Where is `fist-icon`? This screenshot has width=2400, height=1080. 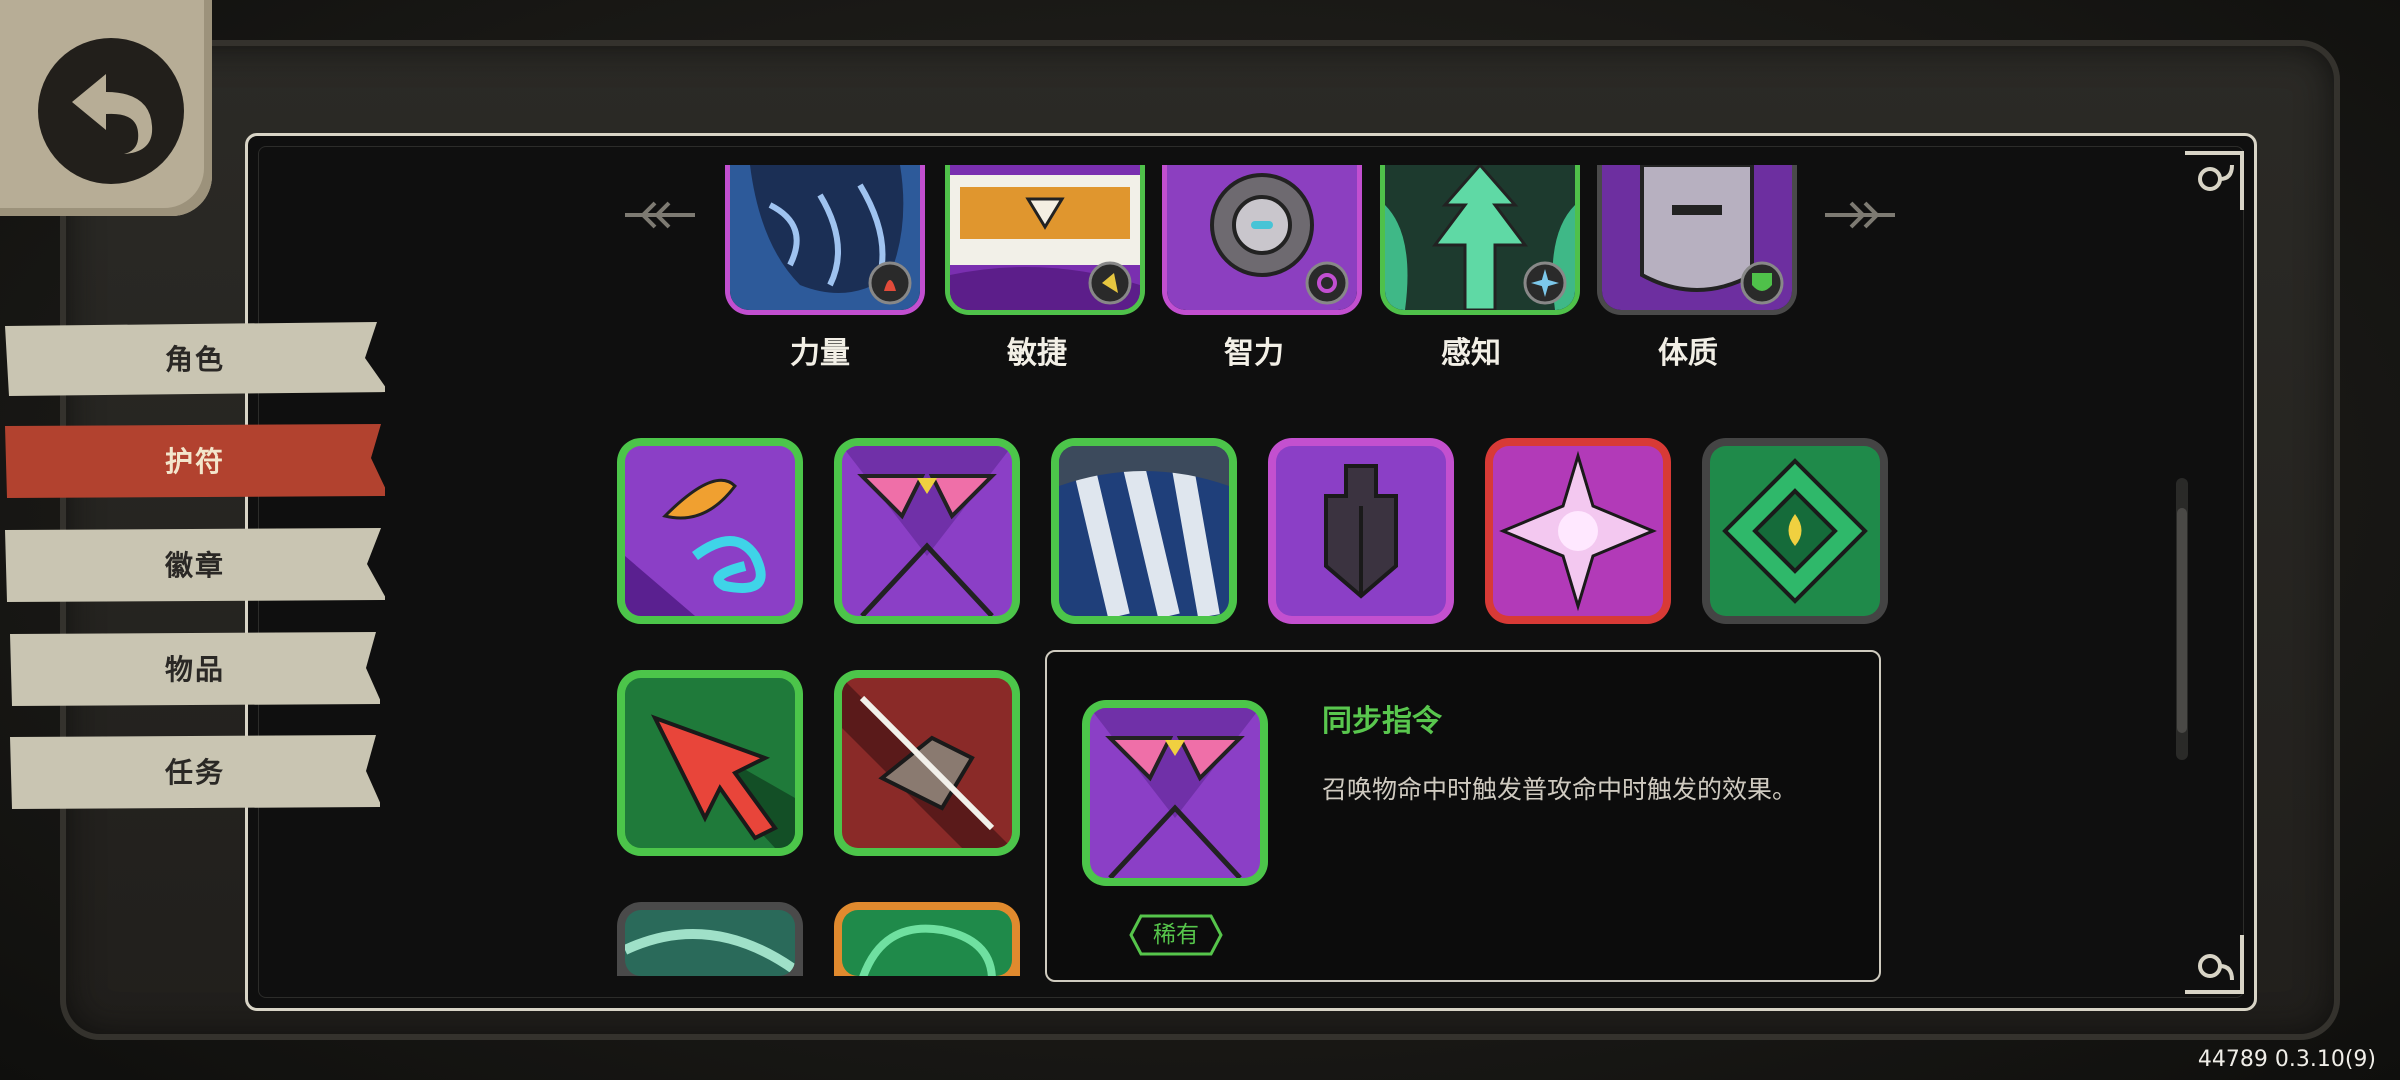 fist-icon is located at coordinates (825, 237).